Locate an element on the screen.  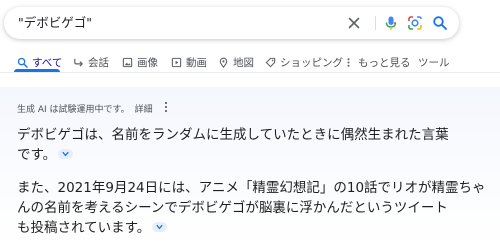
paragraph-line: です。 is located at coordinates (37, 155).